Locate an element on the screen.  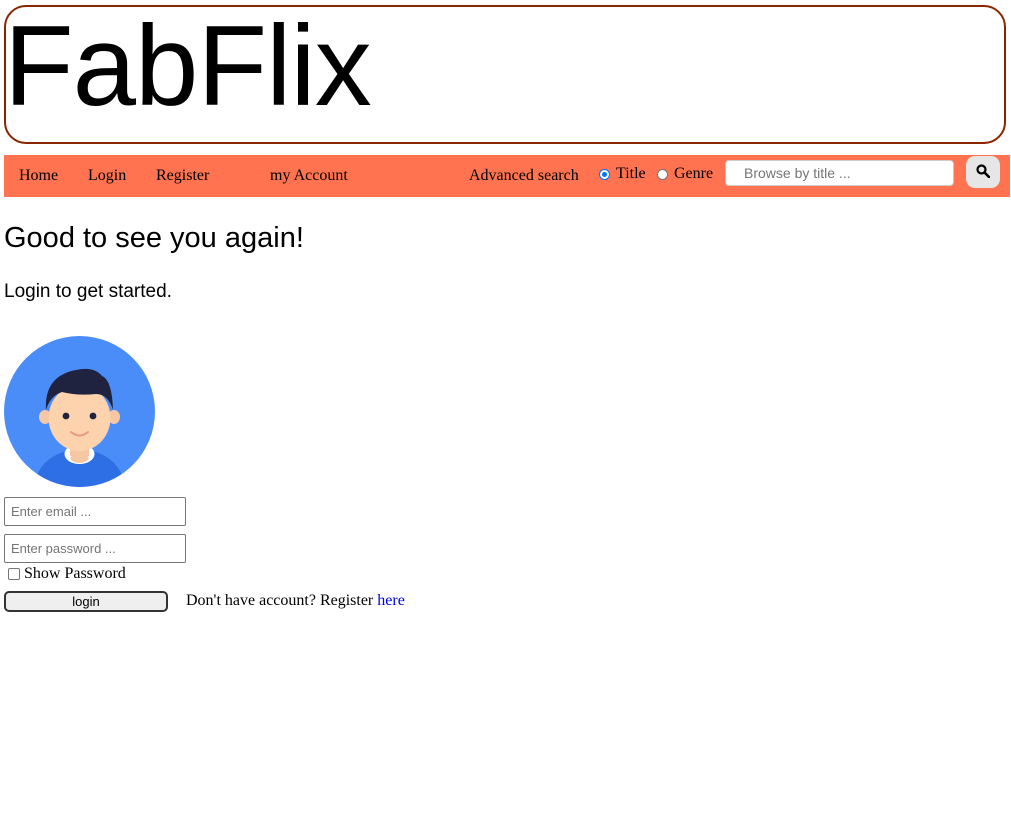
nav-register: Register is located at coordinates (182, 176).